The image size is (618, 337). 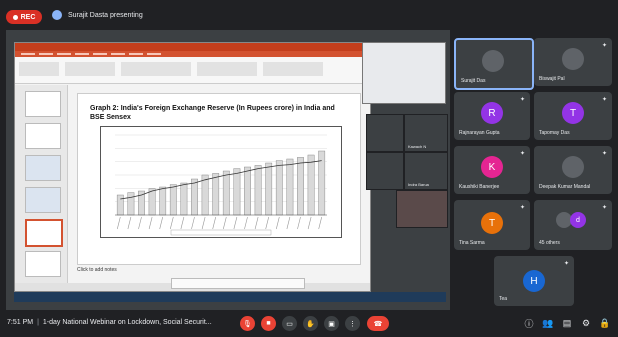 I want to click on participant-name: Tapomay Das, so click(x=554, y=133).